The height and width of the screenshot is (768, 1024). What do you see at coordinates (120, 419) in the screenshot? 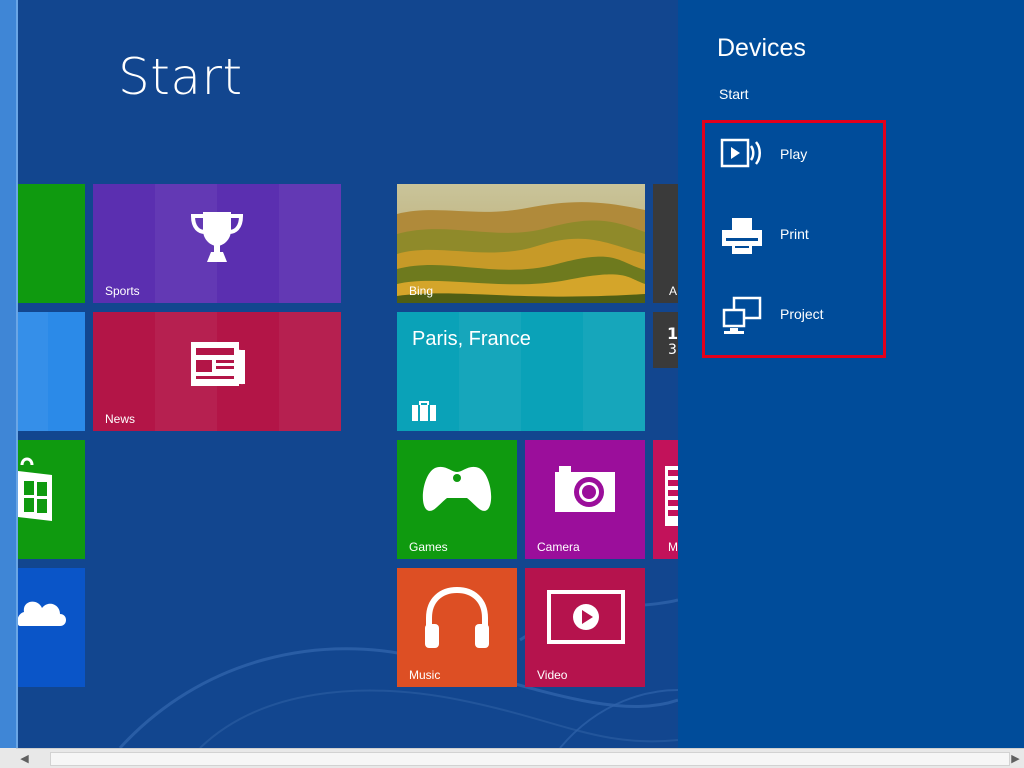
I see `tile-label: News` at bounding box center [120, 419].